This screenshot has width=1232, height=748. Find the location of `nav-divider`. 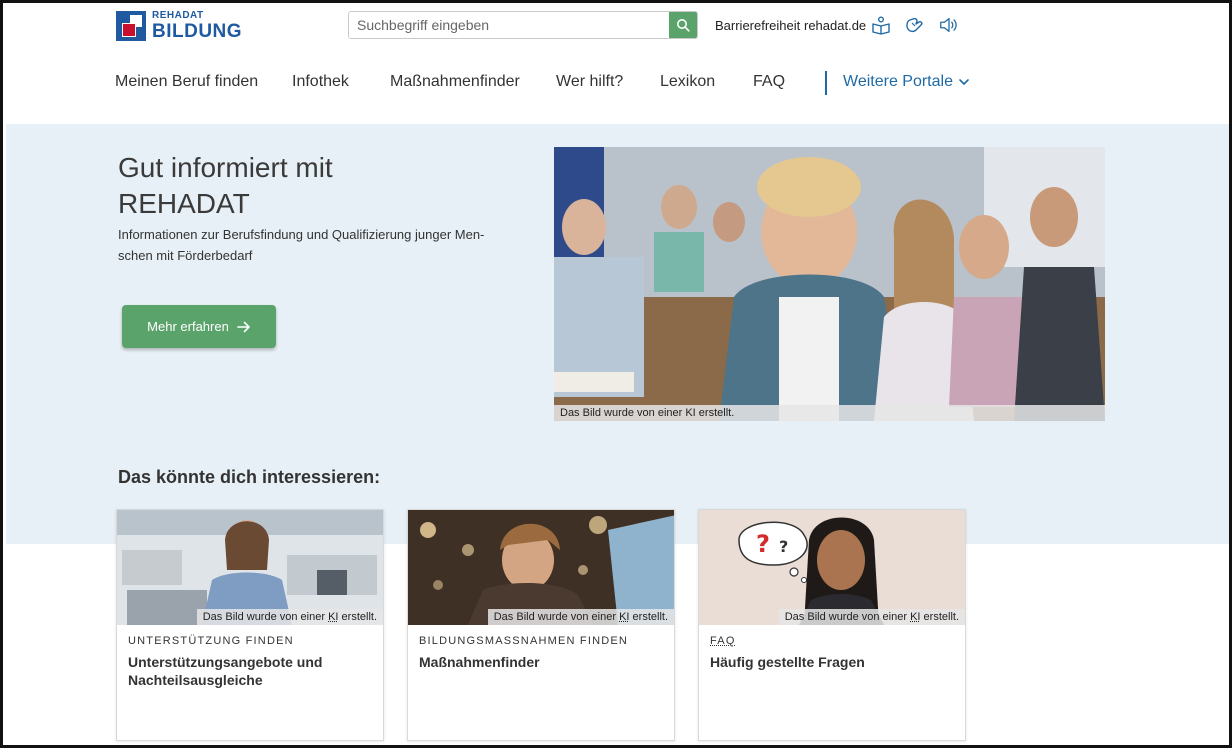

nav-divider is located at coordinates (826, 83).